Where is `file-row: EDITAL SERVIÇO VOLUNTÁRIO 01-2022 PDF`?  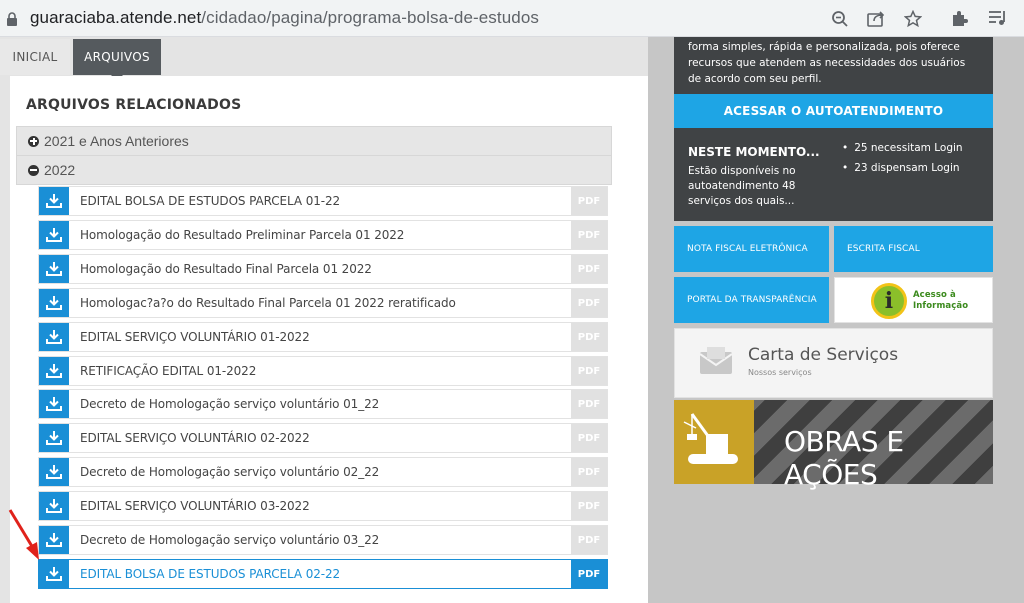
file-row: EDITAL SERVIÇO VOLUNTÁRIO 01-2022 PDF is located at coordinates (323, 337).